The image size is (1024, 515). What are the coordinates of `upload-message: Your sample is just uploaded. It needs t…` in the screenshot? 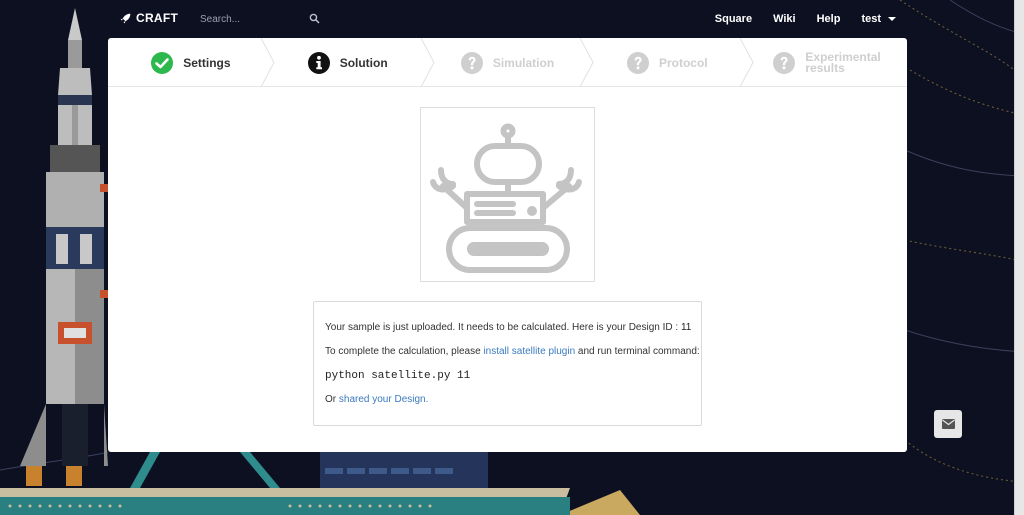 It's located at (513, 327).